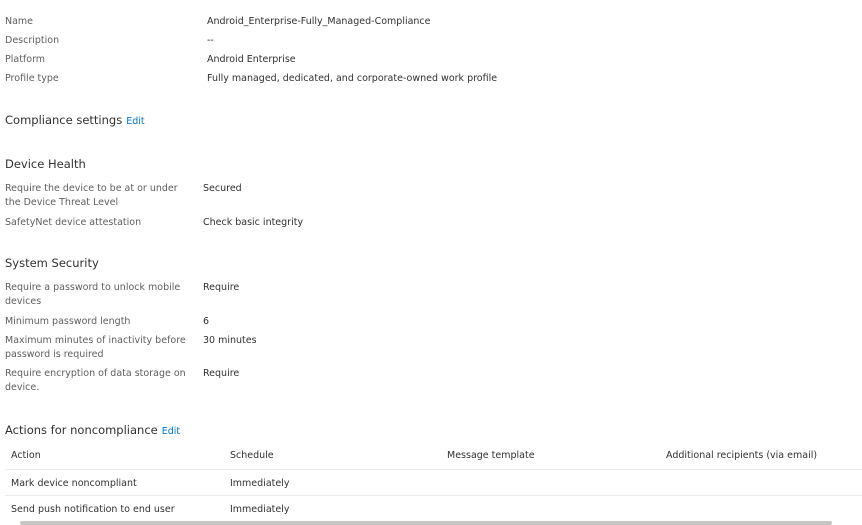 The image size is (862, 525). I want to click on platform-label: Platform, so click(25, 59).